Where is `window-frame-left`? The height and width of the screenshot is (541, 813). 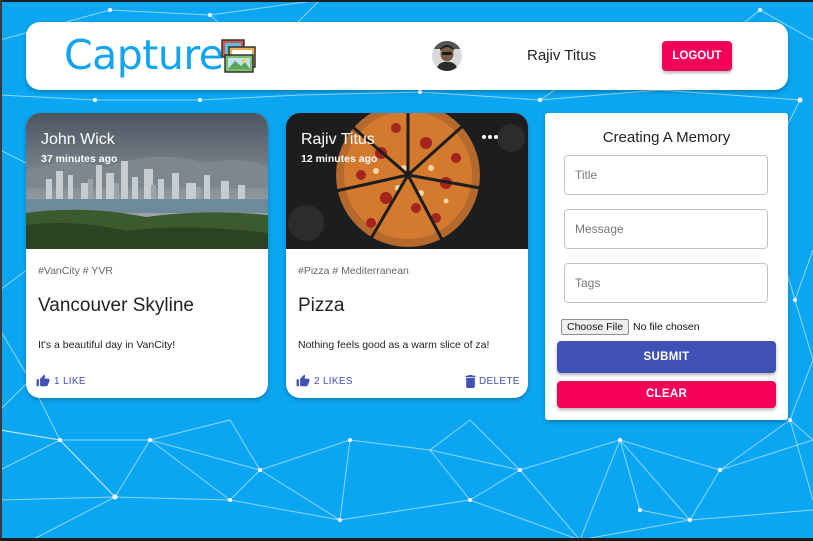
window-frame-left is located at coordinates (1, 270).